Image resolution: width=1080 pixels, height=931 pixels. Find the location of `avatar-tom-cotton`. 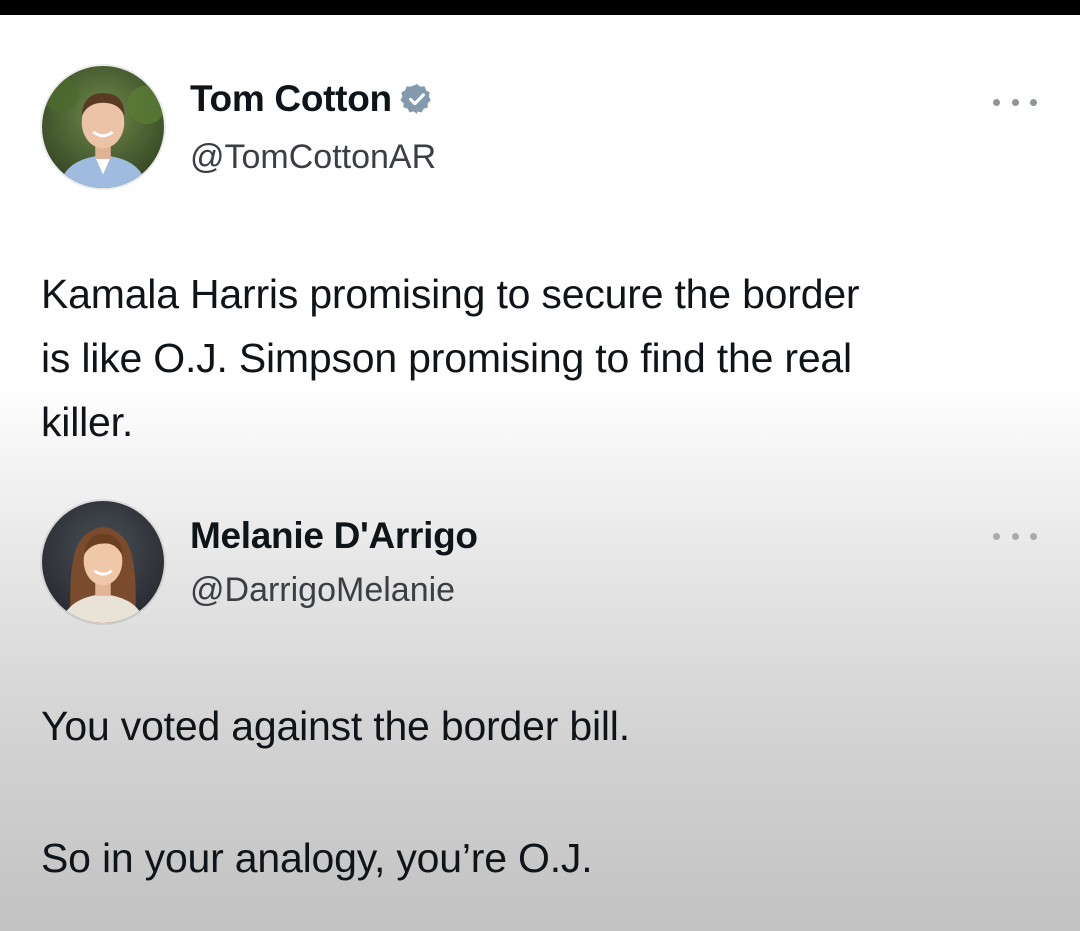

avatar-tom-cotton is located at coordinates (103, 127).